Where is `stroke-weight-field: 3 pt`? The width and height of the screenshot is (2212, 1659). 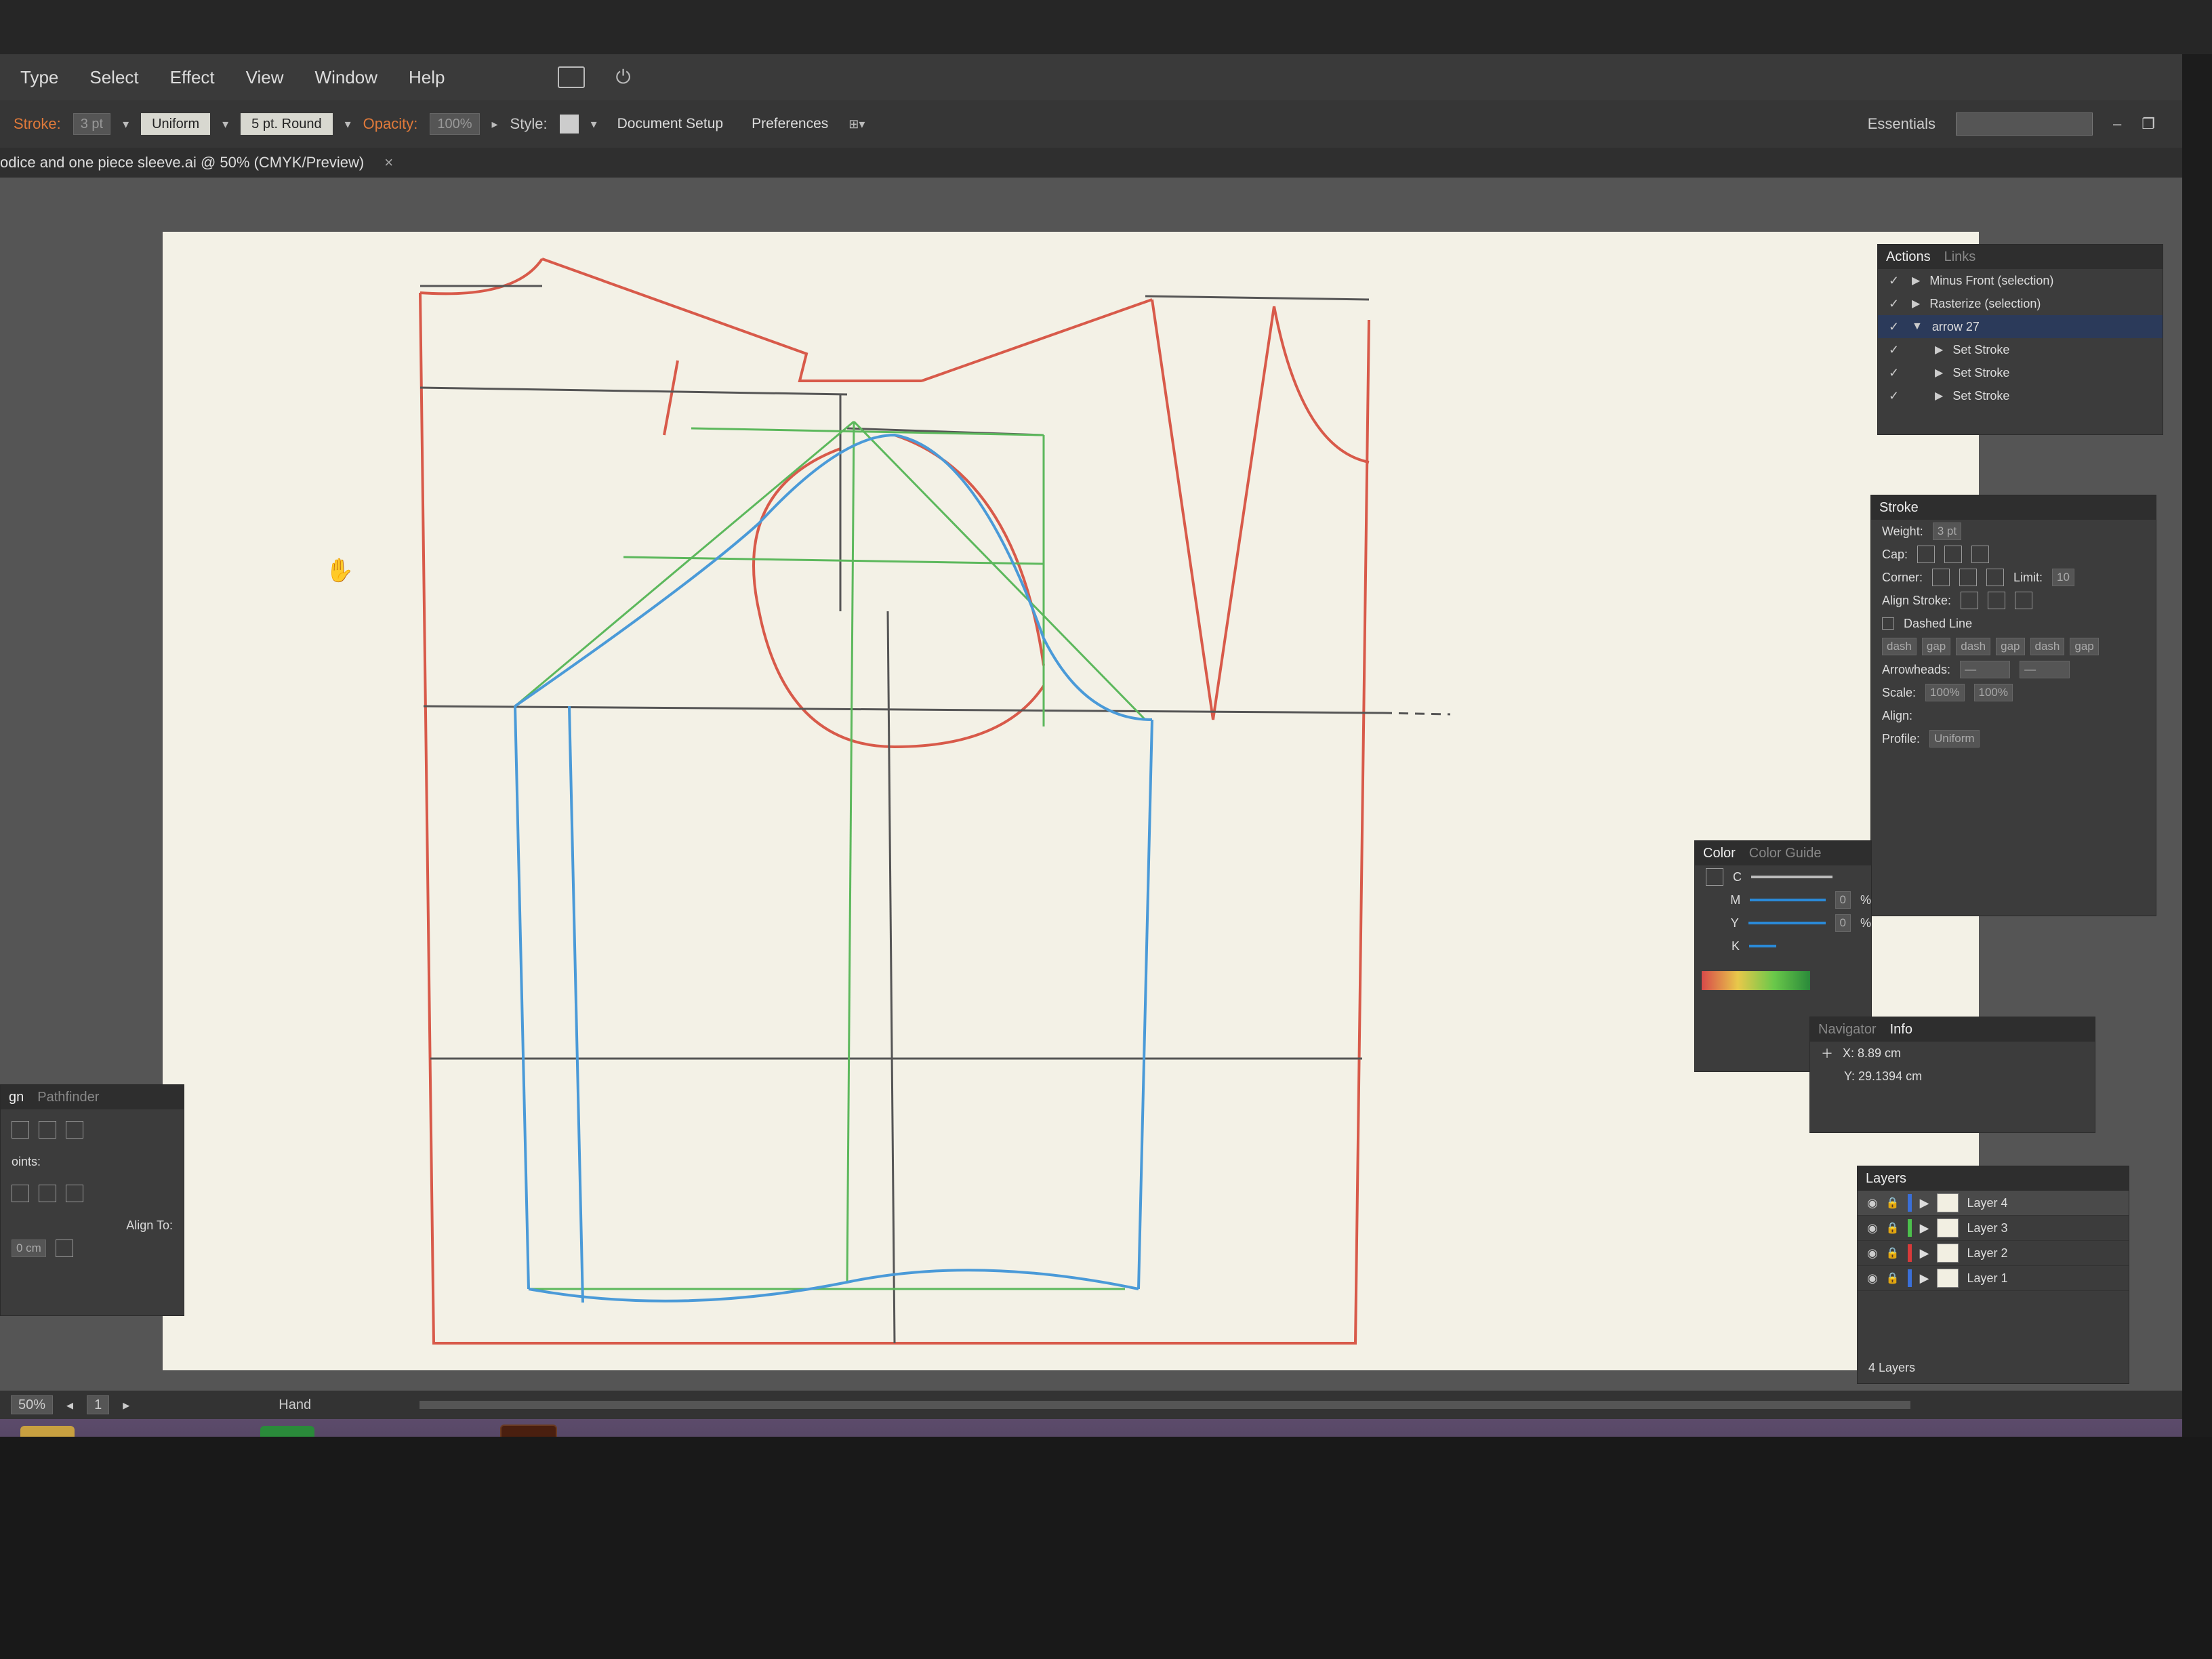
stroke-weight-field: 3 pt is located at coordinates (92, 124).